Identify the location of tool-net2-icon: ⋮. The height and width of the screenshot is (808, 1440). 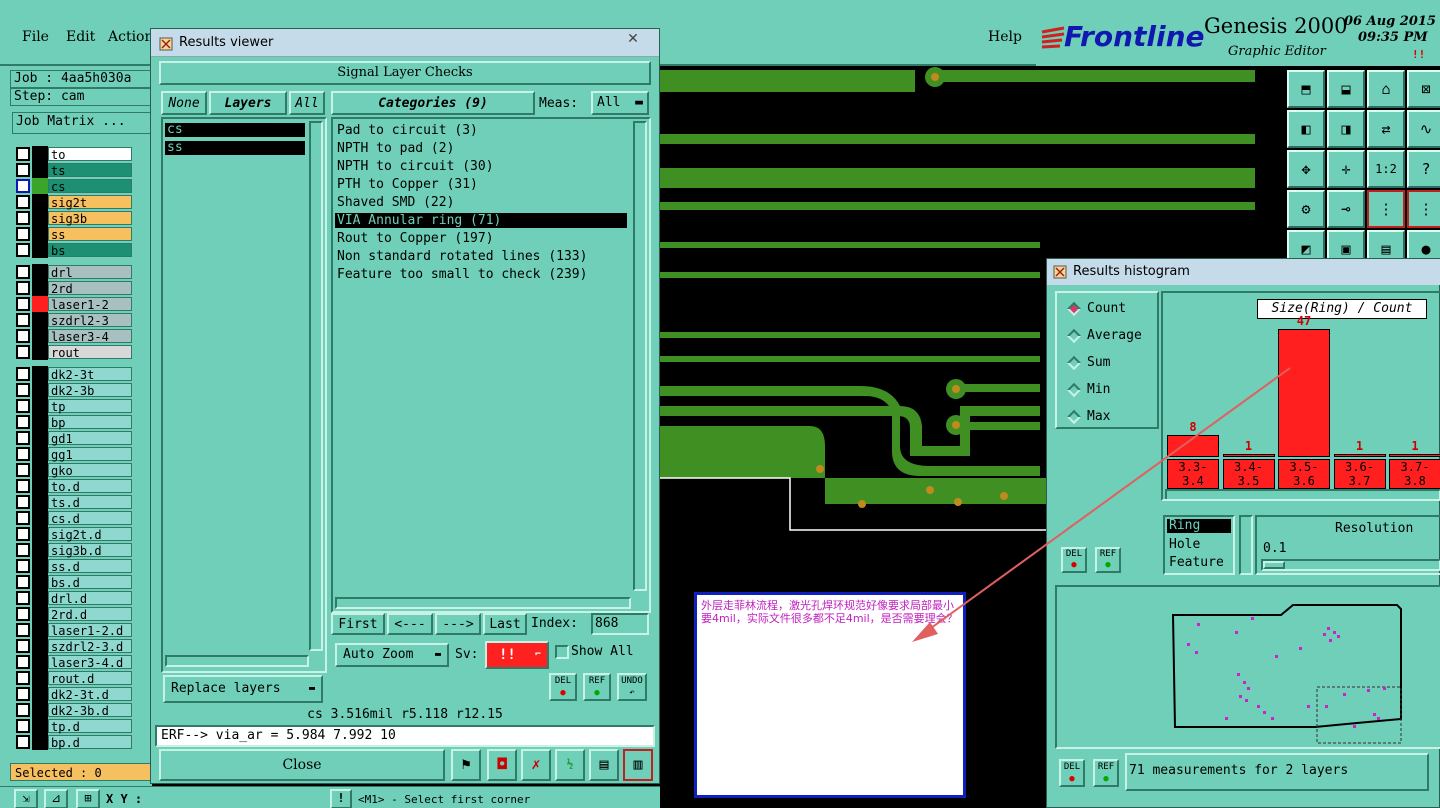
(1423, 209).